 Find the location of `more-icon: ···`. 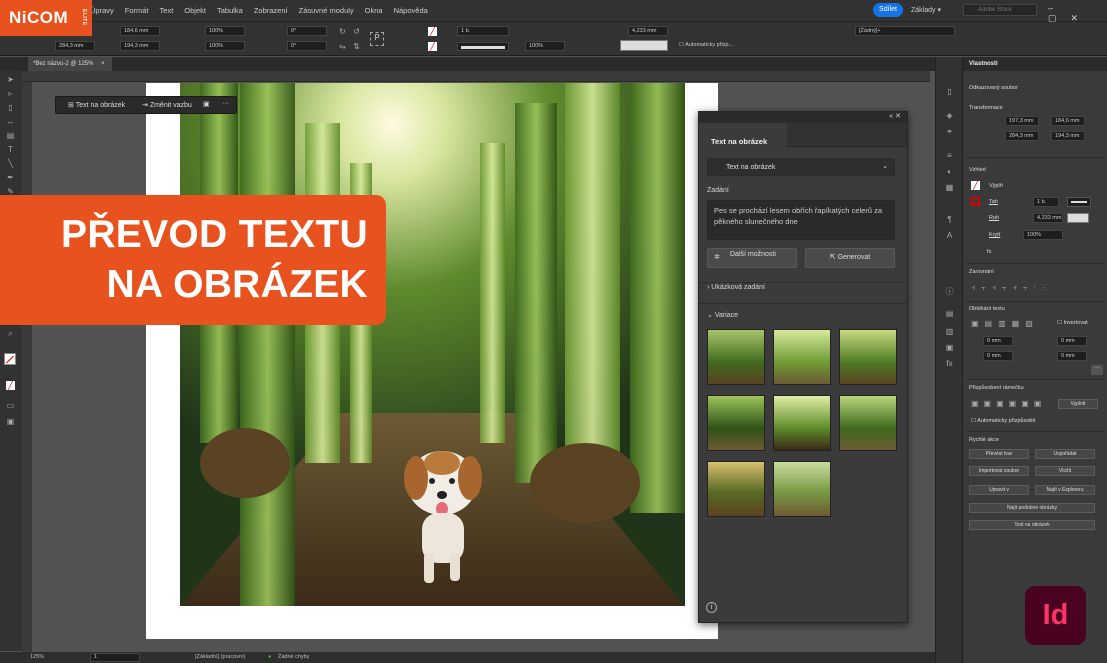

more-icon: ··· is located at coordinates (225, 103).